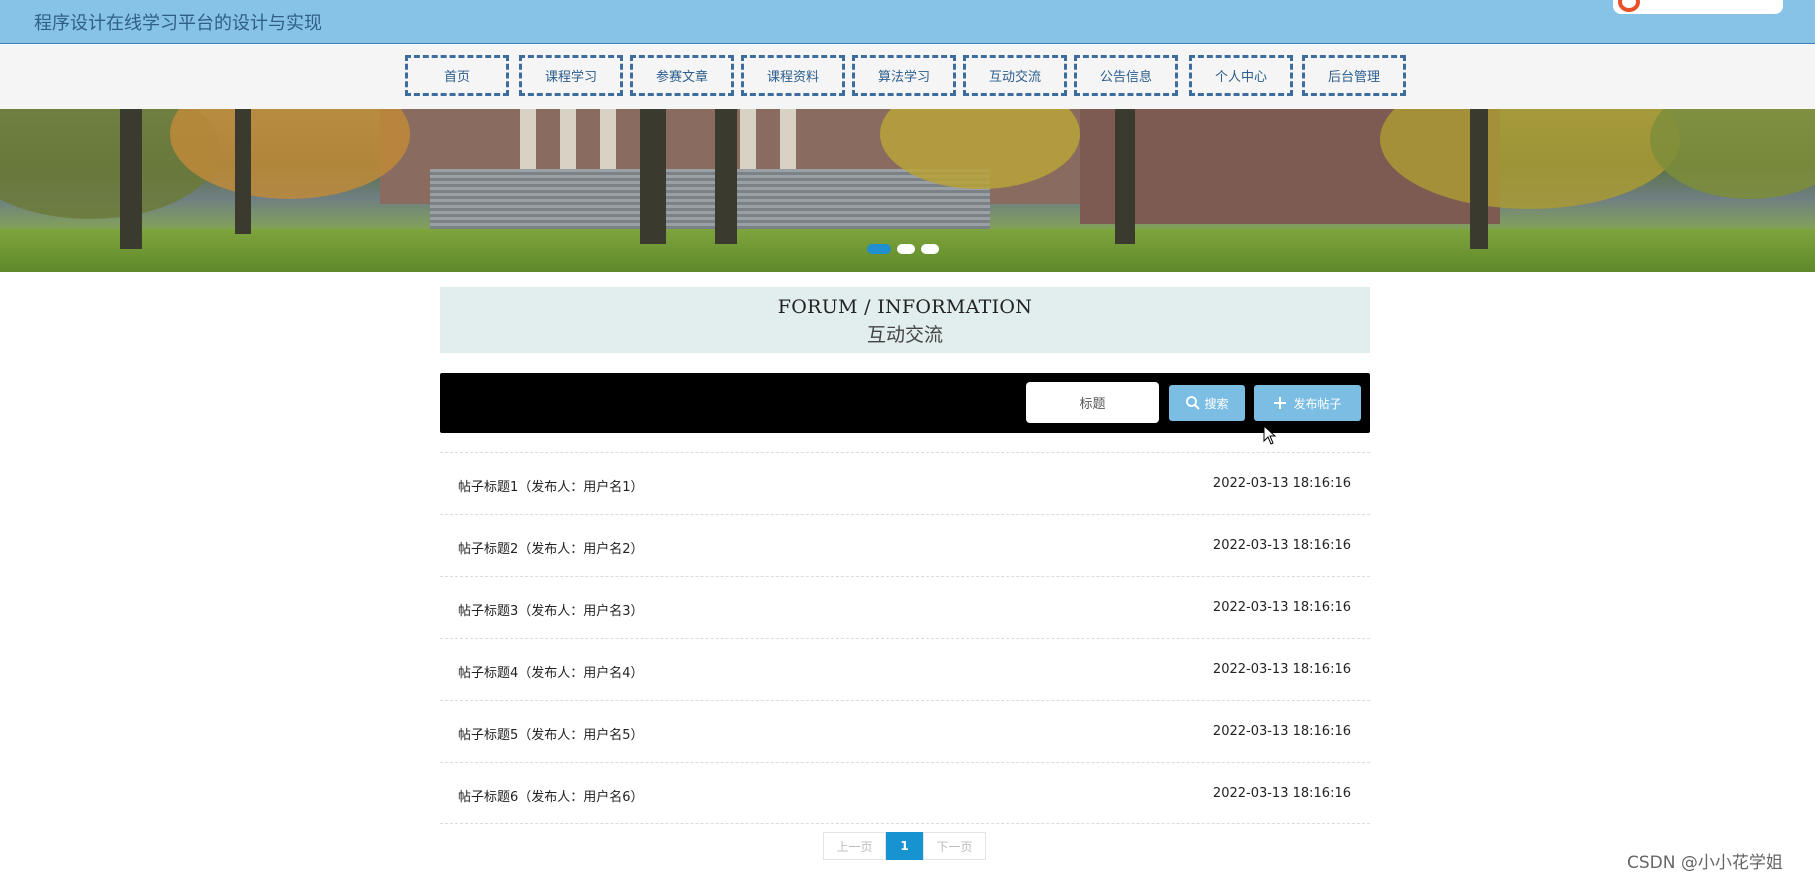  I want to click on new-post-button: 发布帖子, so click(1307, 403).